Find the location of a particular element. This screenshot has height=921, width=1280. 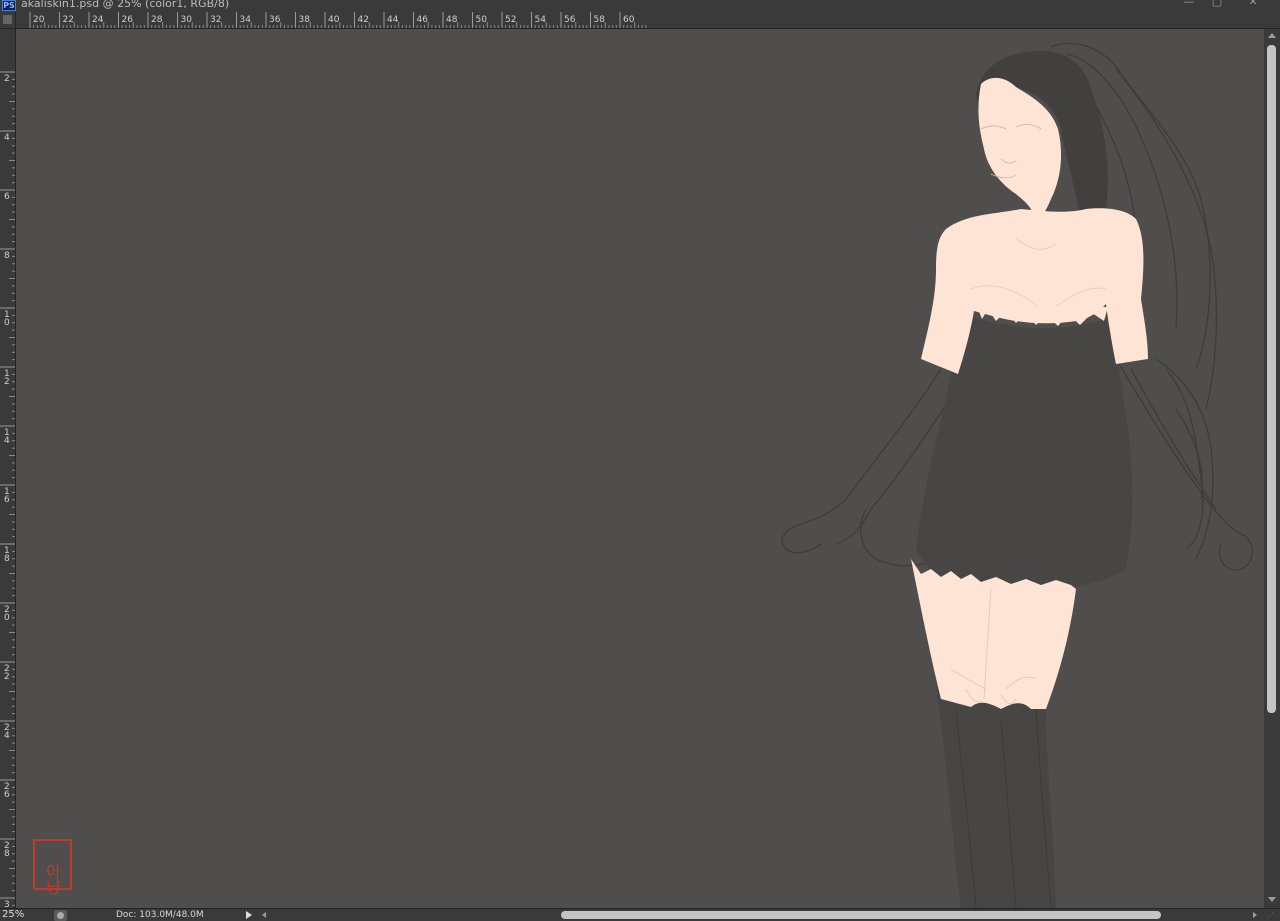

legs-shape is located at coordinates (996, 798).